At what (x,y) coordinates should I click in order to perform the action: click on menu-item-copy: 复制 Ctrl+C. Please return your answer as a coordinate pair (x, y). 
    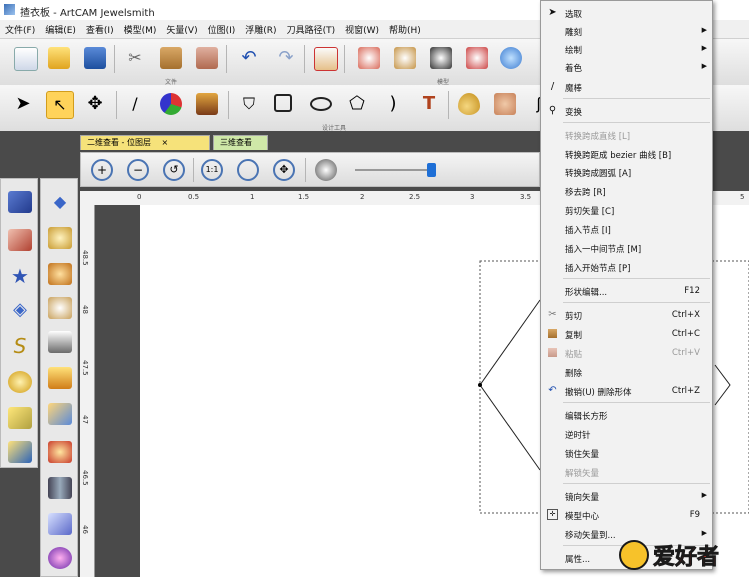
    Looking at the image, I should click on (626, 334).